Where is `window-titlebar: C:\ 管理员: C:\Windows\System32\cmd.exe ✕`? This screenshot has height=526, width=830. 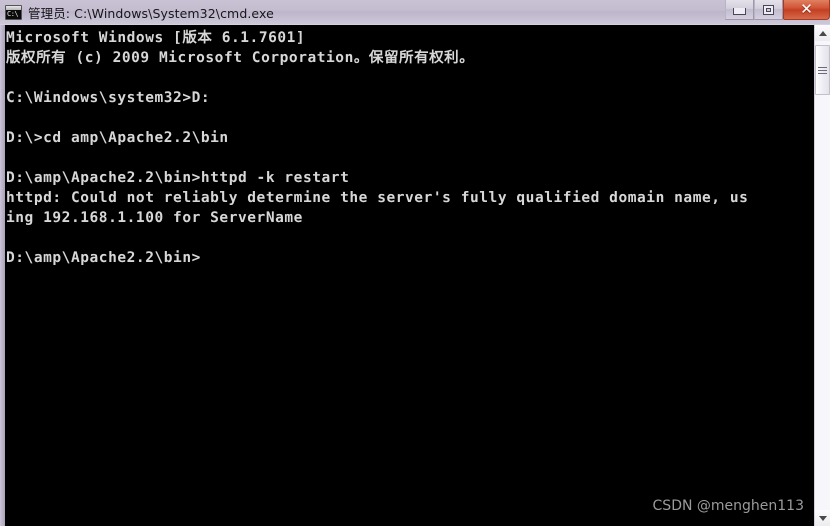
window-titlebar: C:\ 管理员: C:\Windows\System32\cmd.exe ✕ is located at coordinates (415, 13).